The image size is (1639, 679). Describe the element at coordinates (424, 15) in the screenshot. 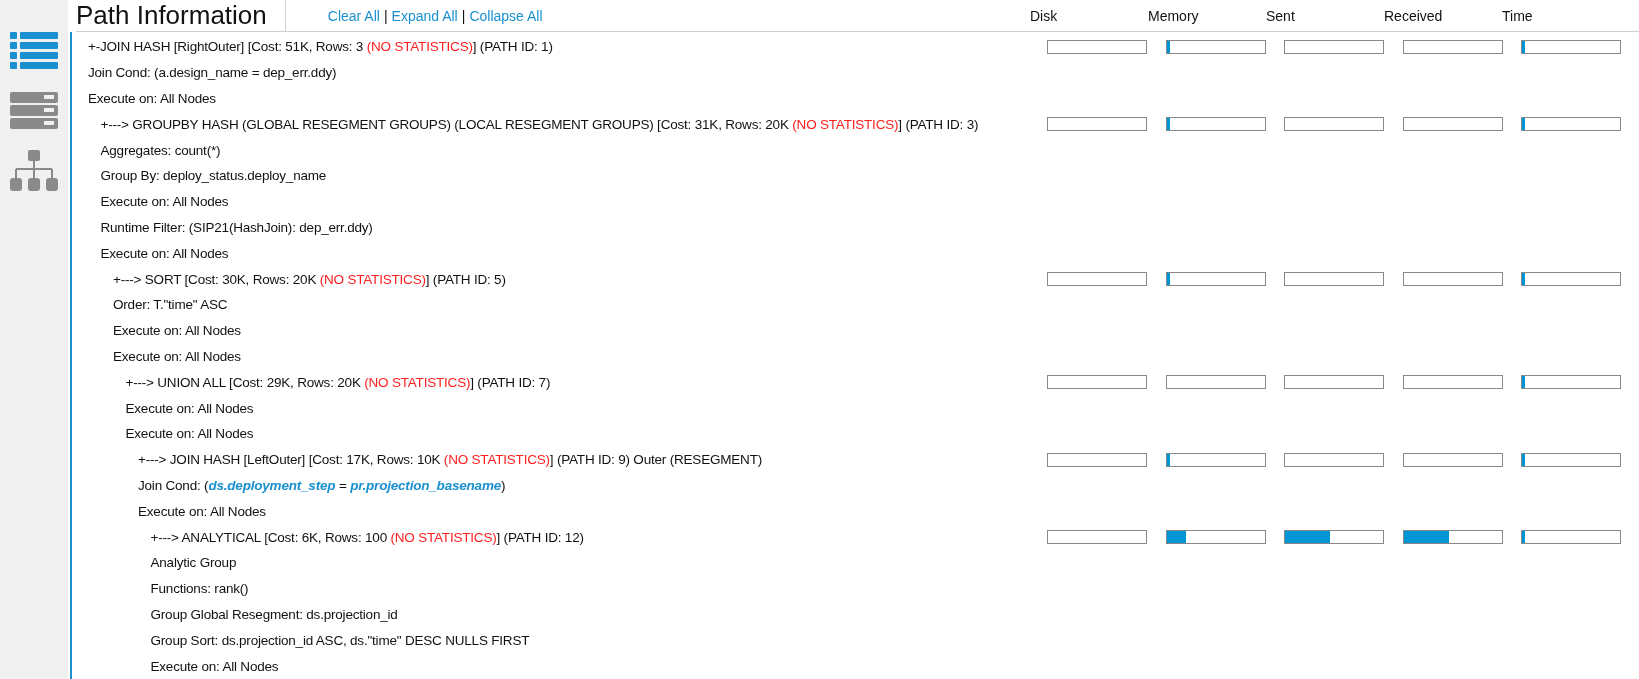

I see `toolbar-link: Expand All` at that location.